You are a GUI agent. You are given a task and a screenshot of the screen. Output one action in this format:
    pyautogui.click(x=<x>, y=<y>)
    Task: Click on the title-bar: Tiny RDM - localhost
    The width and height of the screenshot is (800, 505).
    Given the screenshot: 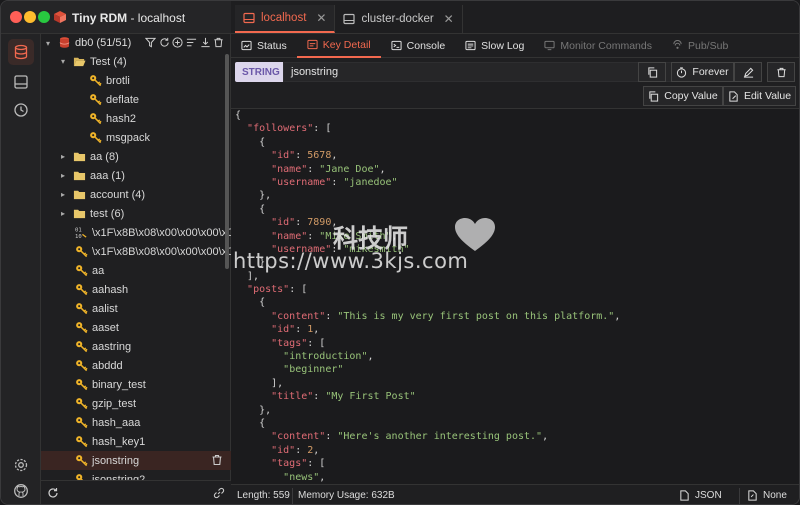 What is the action you would take?
    pyautogui.click(x=116, y=17)
    